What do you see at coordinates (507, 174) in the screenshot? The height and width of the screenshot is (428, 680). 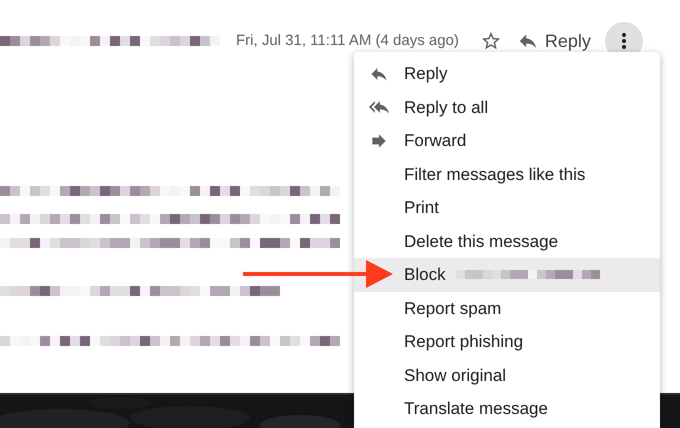 I see `menu-item: Filter messages like this` at bounding box center [507, 174].